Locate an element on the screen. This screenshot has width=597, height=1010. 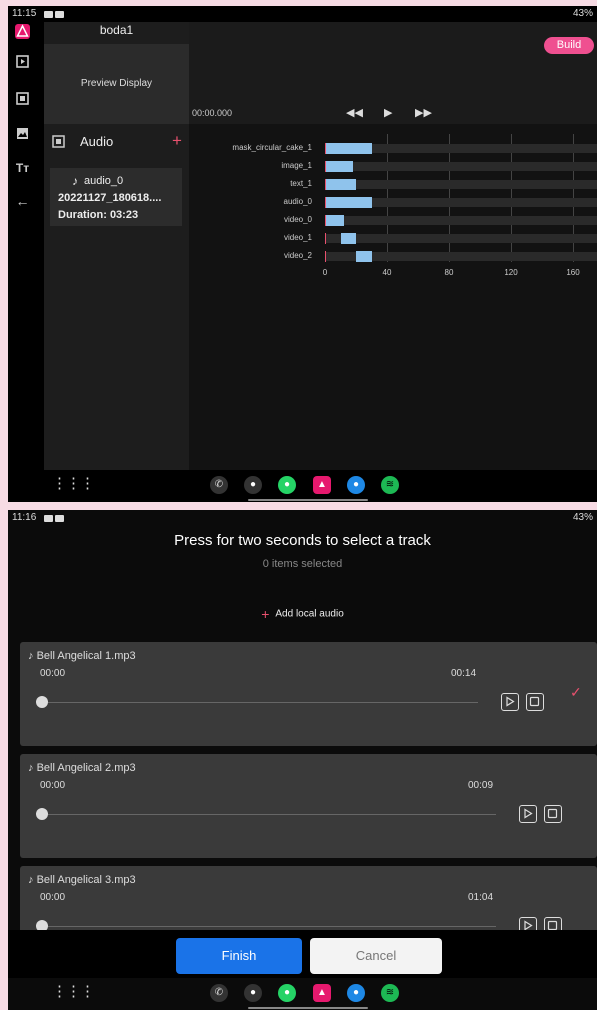
track-name: Bell Angelical 1.mp3 is located at coordinates (86, 656).